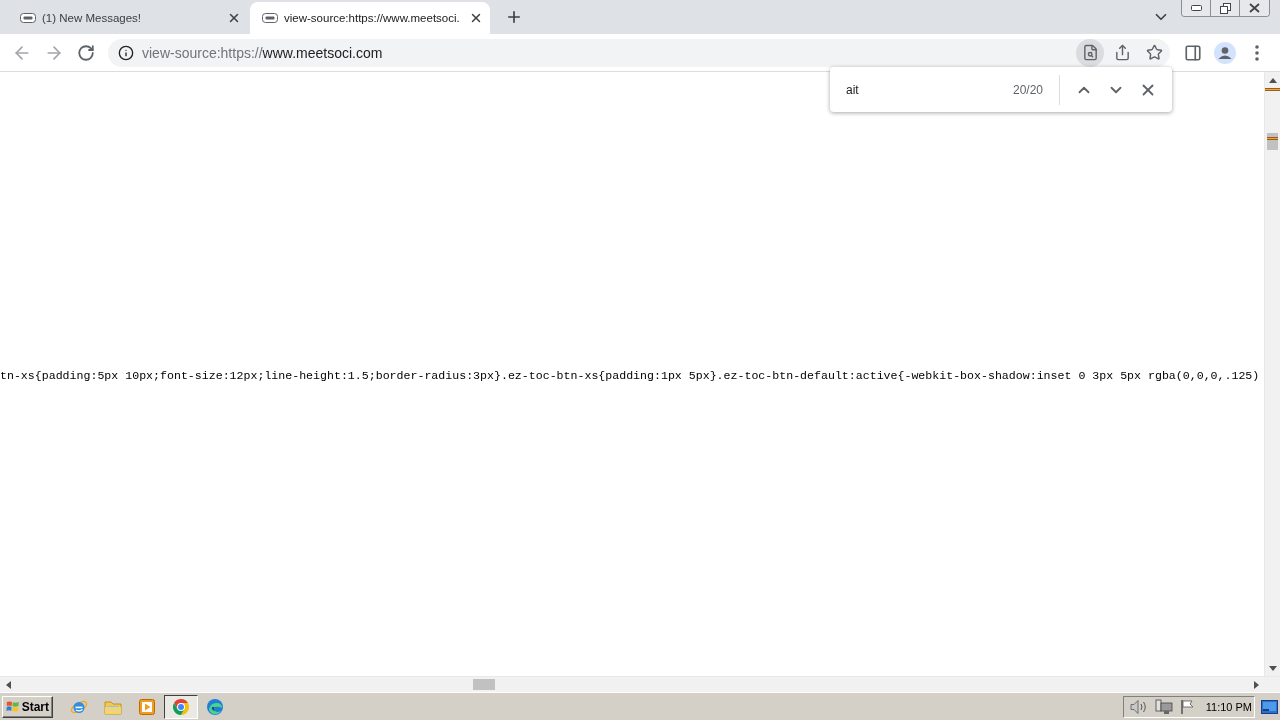 The image size is (1280, 720). Describe the element at coordinates (1257, 52) in the screenshot. I see `menu-icon` at that location.